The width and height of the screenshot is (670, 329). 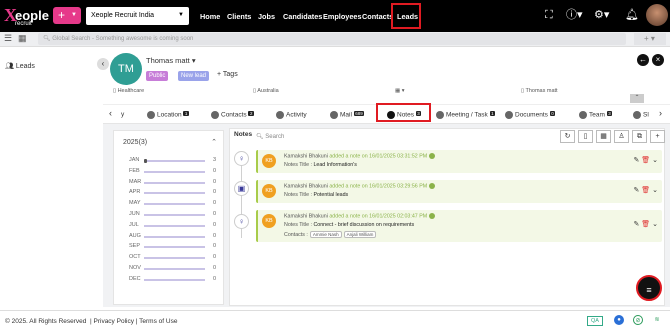 What do you see at coordinates (169, 247) in the screenshot?
I see `month-row: SEP 0` at bounding box center [169, 247].